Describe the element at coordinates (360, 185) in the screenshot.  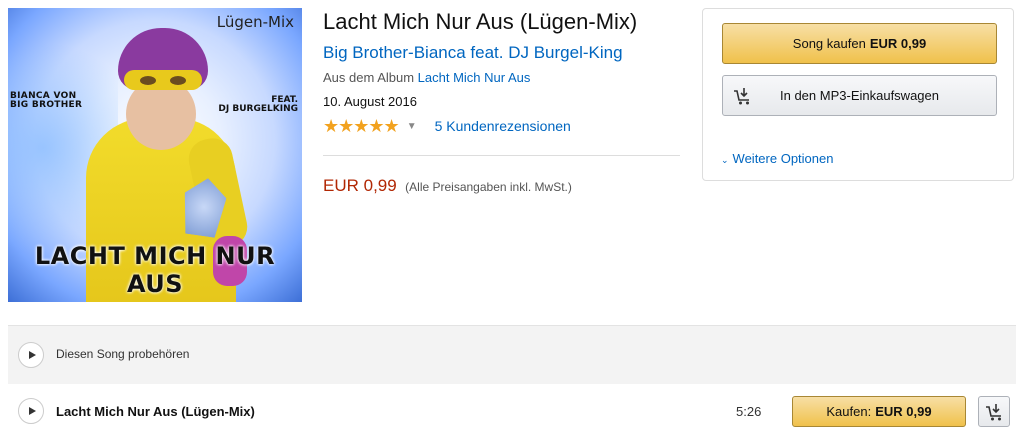
I see `price: EUR 0,99` at that location.